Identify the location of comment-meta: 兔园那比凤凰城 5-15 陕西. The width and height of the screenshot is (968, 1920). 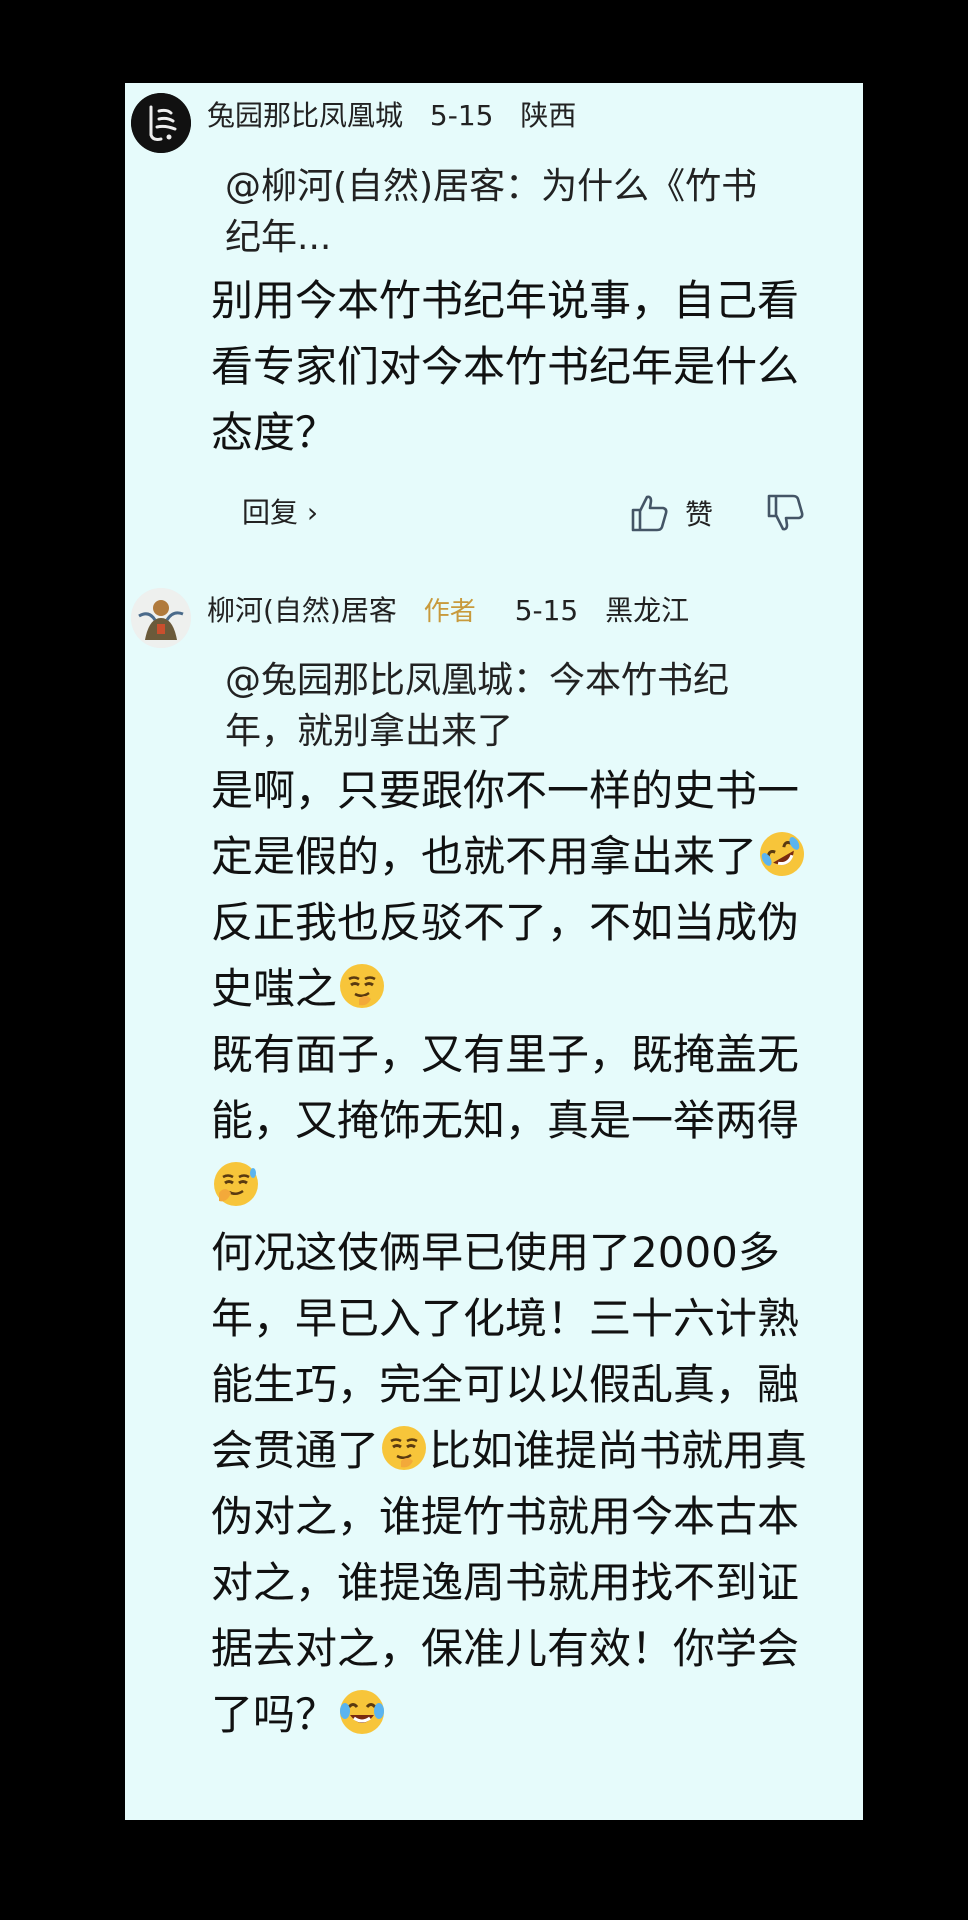
(400, 116).